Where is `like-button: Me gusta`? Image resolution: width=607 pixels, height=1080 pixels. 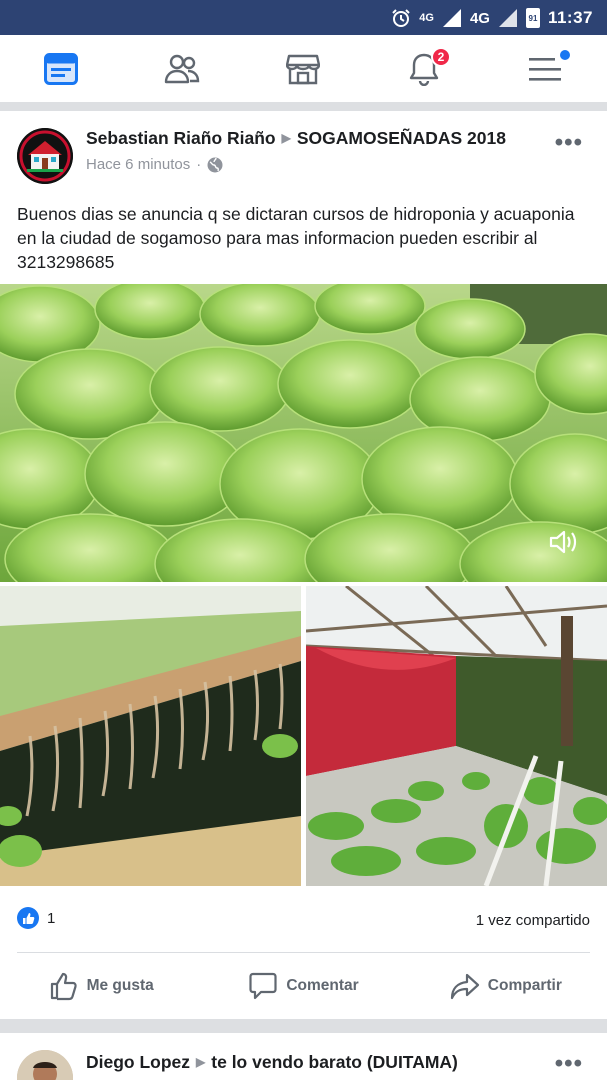
like-button: Me gusta is located at coordinates (101, 986).